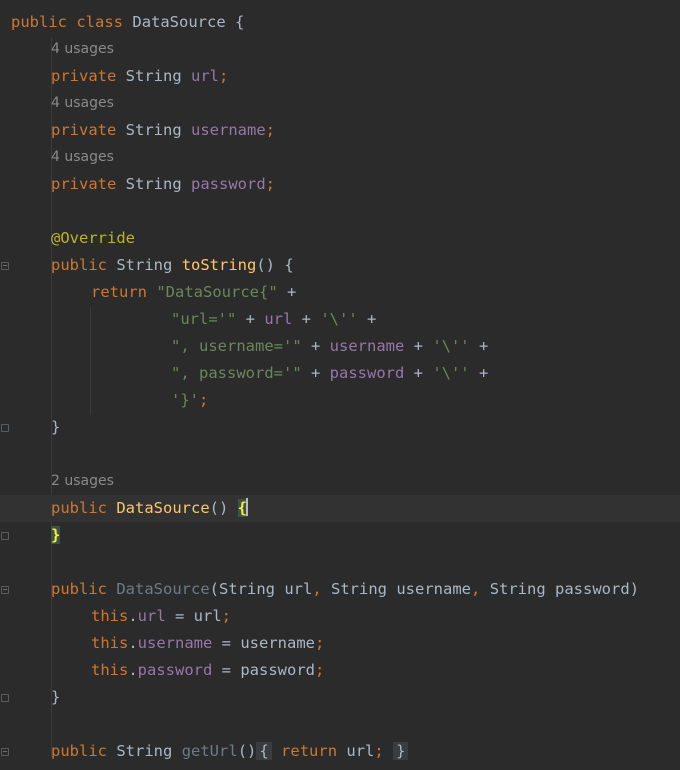 The image size is (680, 770). Describe the element at coordinates (429, 589) in the screenshot. I see `param-username: username` at that location.